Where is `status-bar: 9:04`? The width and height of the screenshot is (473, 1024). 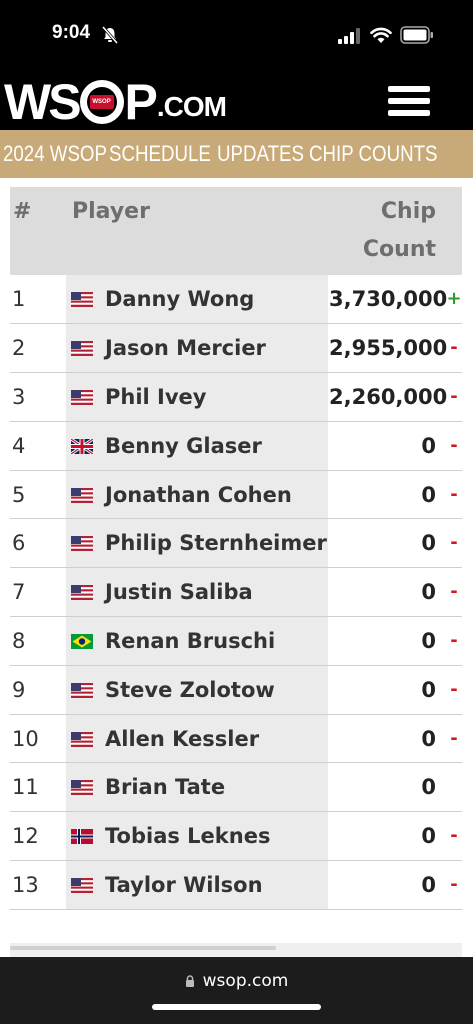 status-bar: 9:04 is located at coordinates (236, 35).